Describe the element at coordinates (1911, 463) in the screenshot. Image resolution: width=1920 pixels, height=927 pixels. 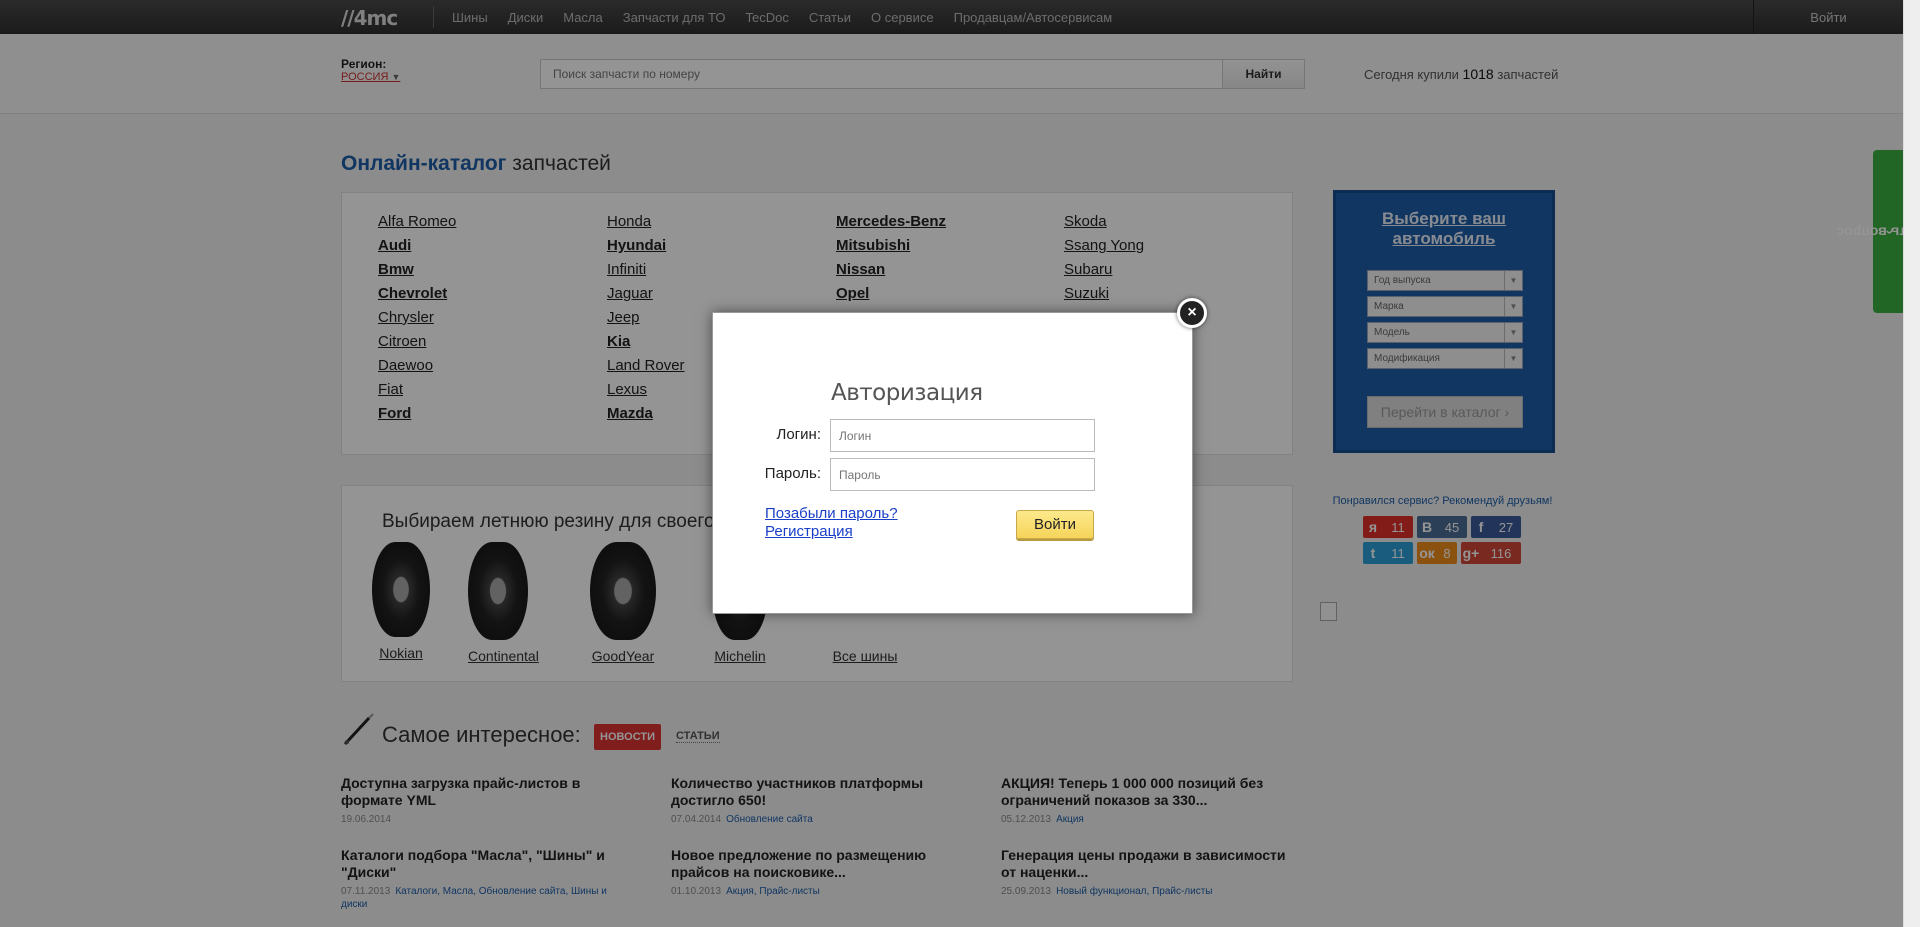
I see `page-scrollbar` at that location.